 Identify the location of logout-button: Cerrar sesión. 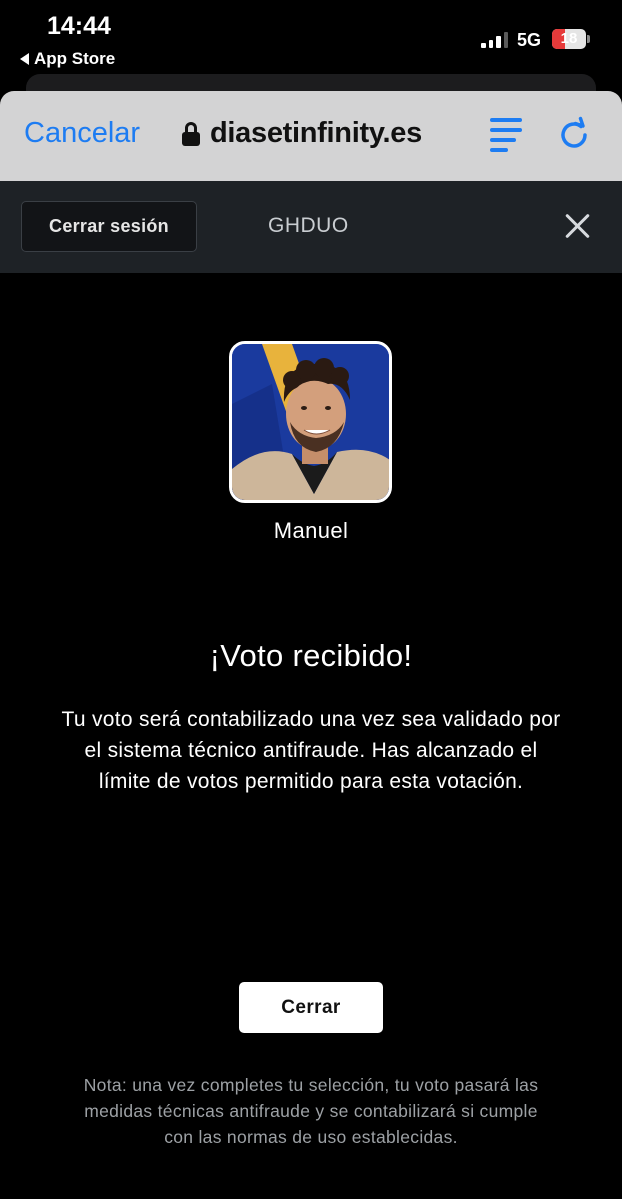
(109, 226).